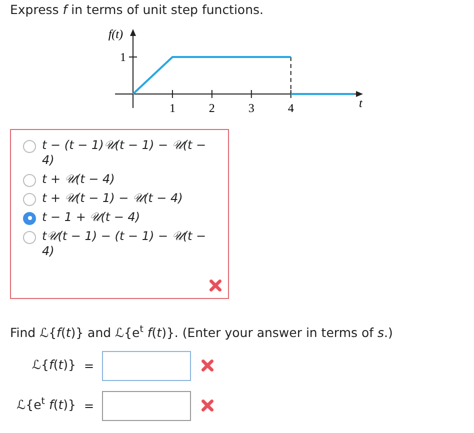 This screenshot has width=474, height=433. Describe the element at coordinates (91, 217) in the screenshot. I see `option-text: t − 1 + 𝒰(t − 4)` at that location.